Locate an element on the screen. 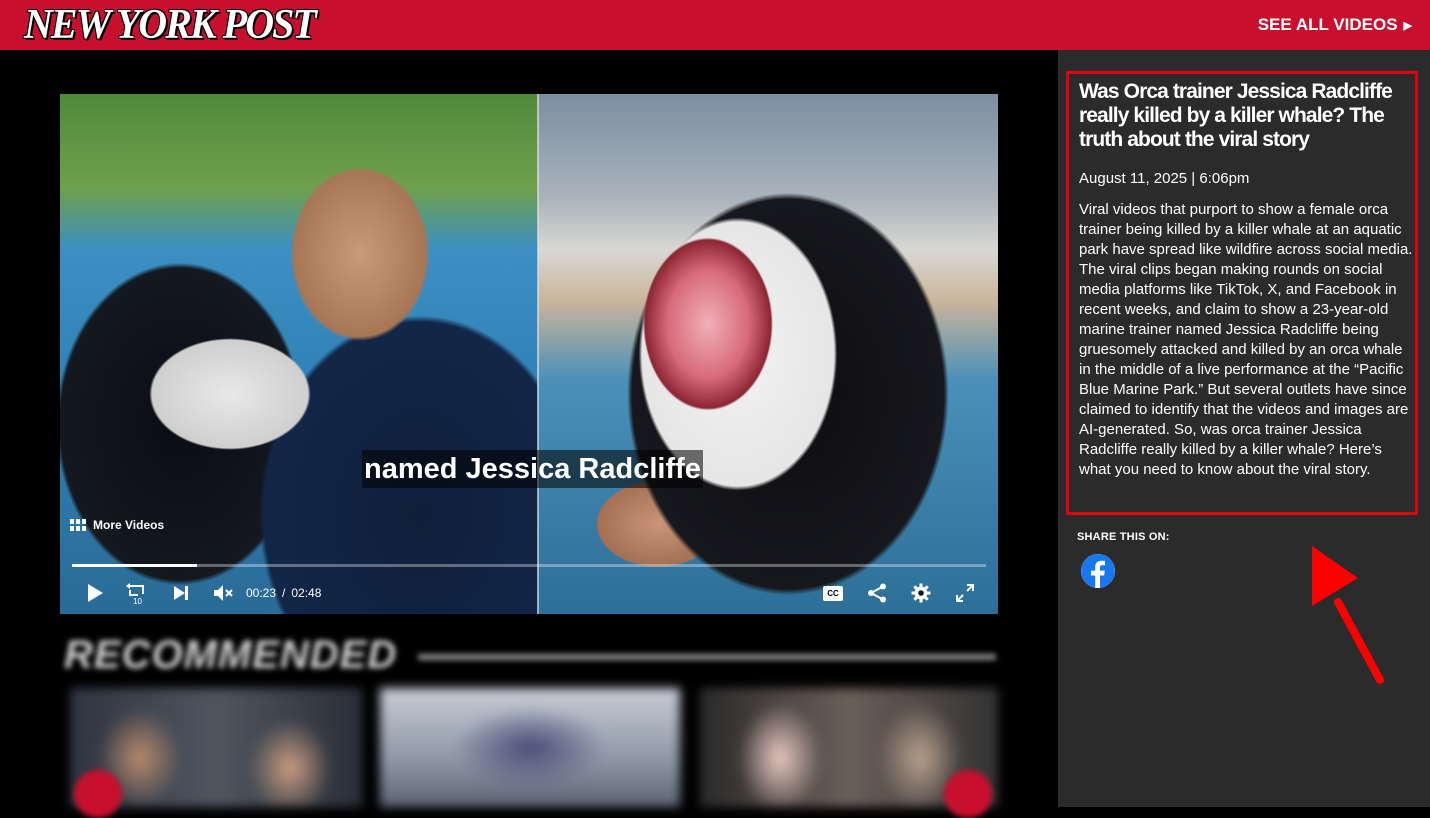 The image size is (1430, 818). facebook-share-button is located at coordinates (1098, 571).